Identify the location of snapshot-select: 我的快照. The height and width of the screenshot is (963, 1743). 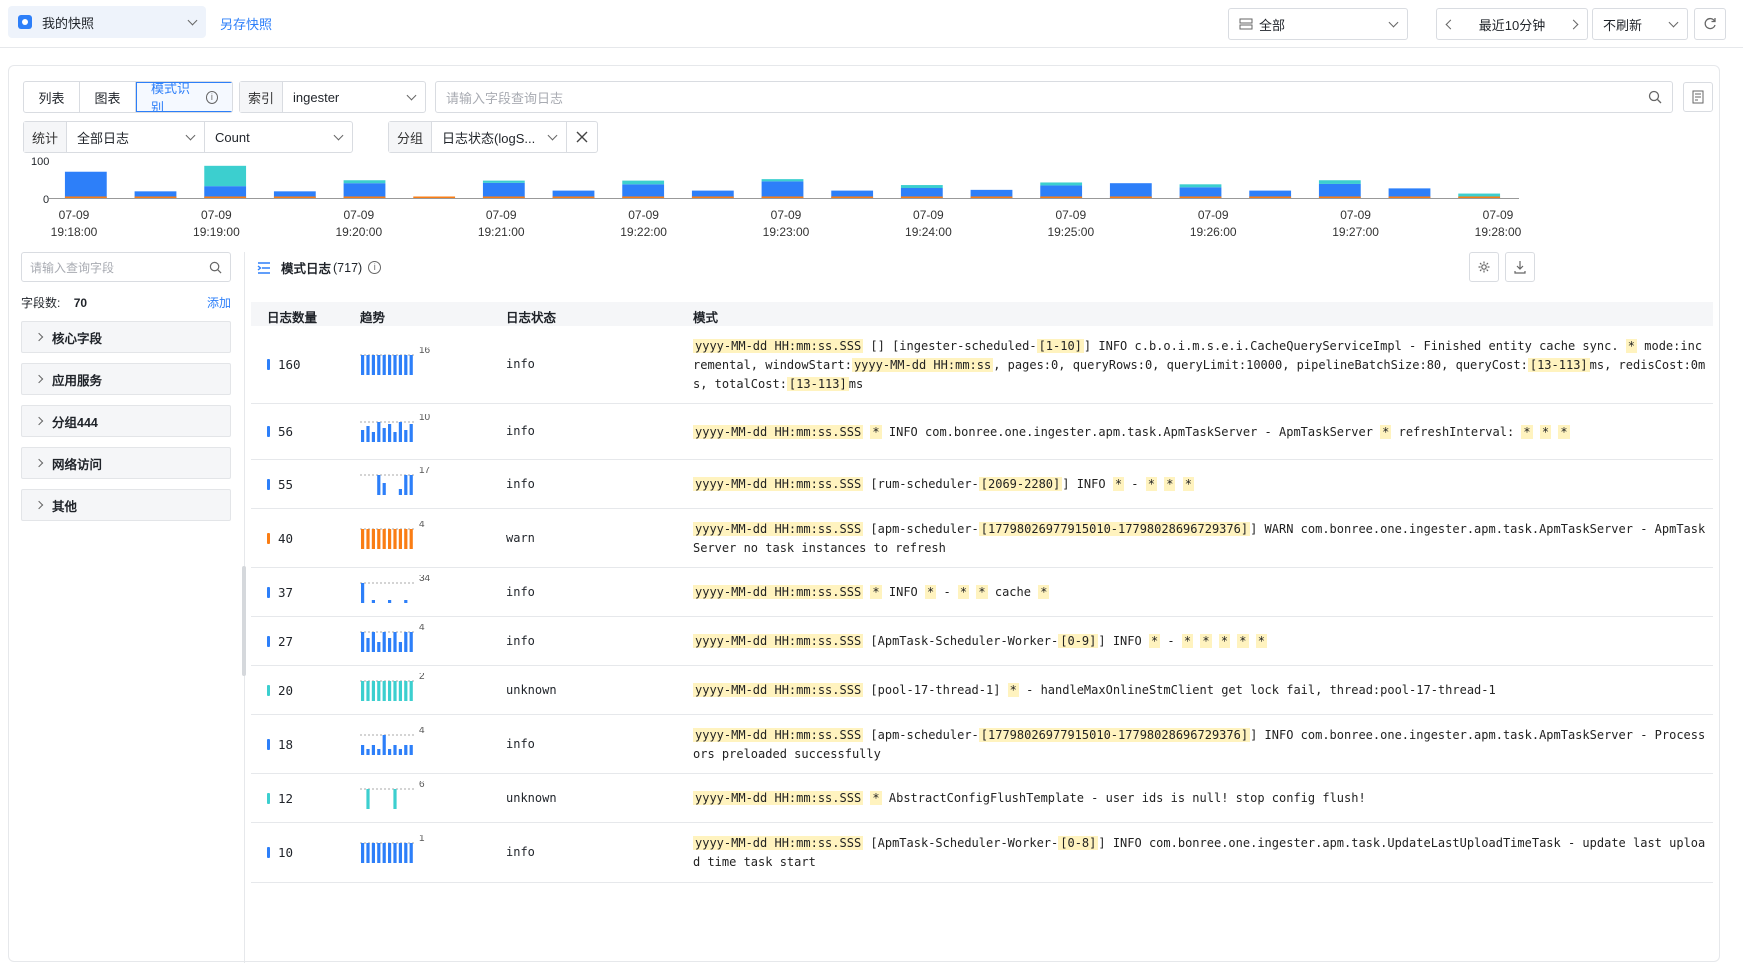
(107, 22).